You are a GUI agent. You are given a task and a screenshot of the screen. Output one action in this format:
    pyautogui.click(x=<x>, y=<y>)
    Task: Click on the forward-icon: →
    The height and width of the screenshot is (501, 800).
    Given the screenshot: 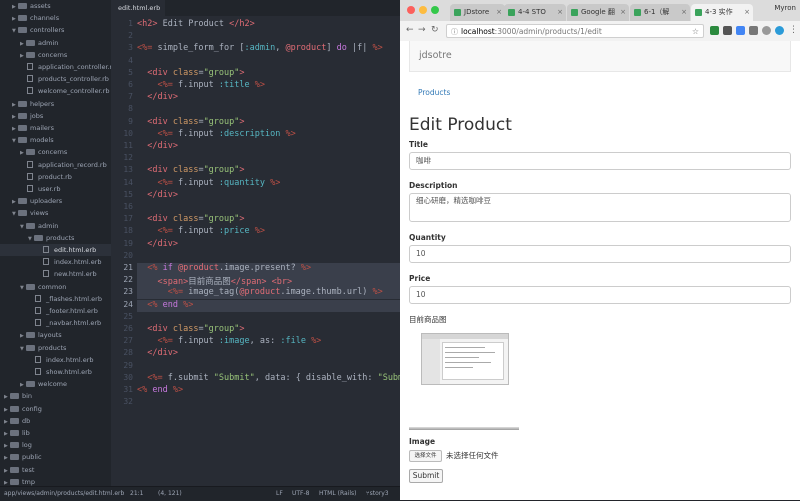 What is the action you would take?
    pyautogui.click(x=422, y=30)
    